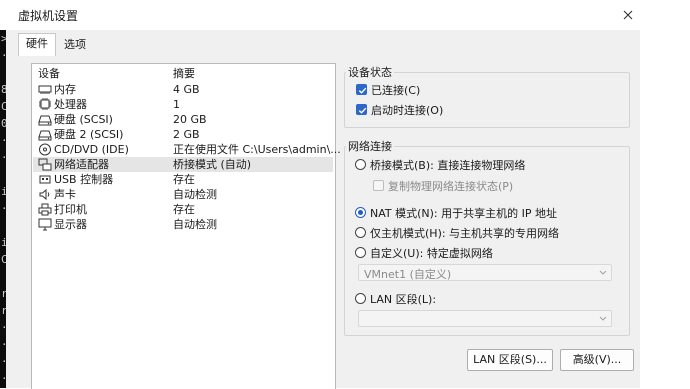 The width and height of the screenshot is (690, 389). Describe the element at coordinates (70, 224) in the screenshot. I see `device-name: 显示器` at that location.